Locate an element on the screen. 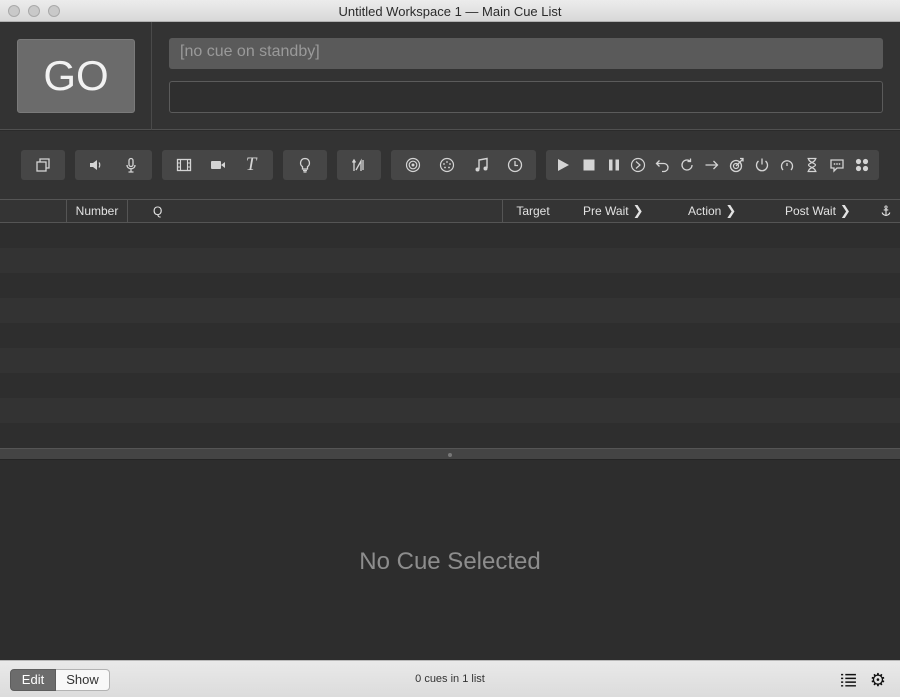 The image size is (900, 697). wait-cue-icon is located at coordinates (812, 165).